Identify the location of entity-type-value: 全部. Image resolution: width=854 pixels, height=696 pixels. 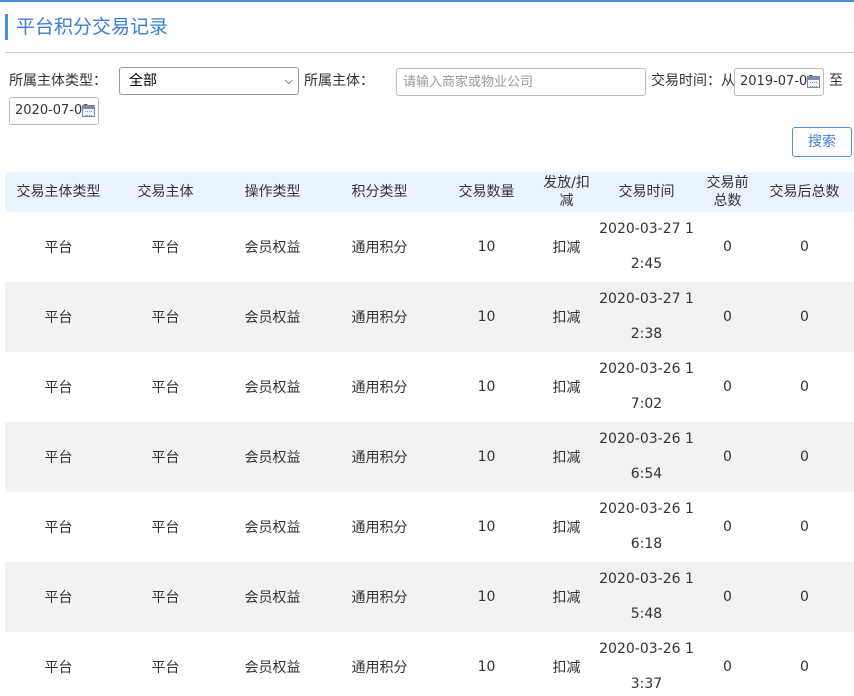
(143, 81).